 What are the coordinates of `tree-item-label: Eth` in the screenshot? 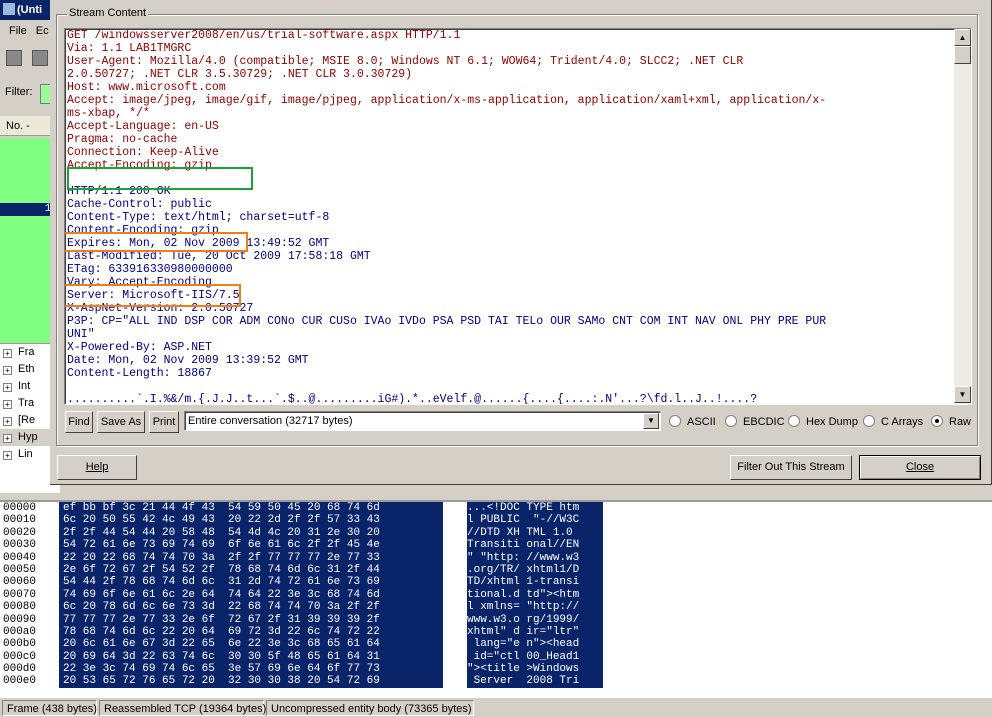 It's located at (26, 369).